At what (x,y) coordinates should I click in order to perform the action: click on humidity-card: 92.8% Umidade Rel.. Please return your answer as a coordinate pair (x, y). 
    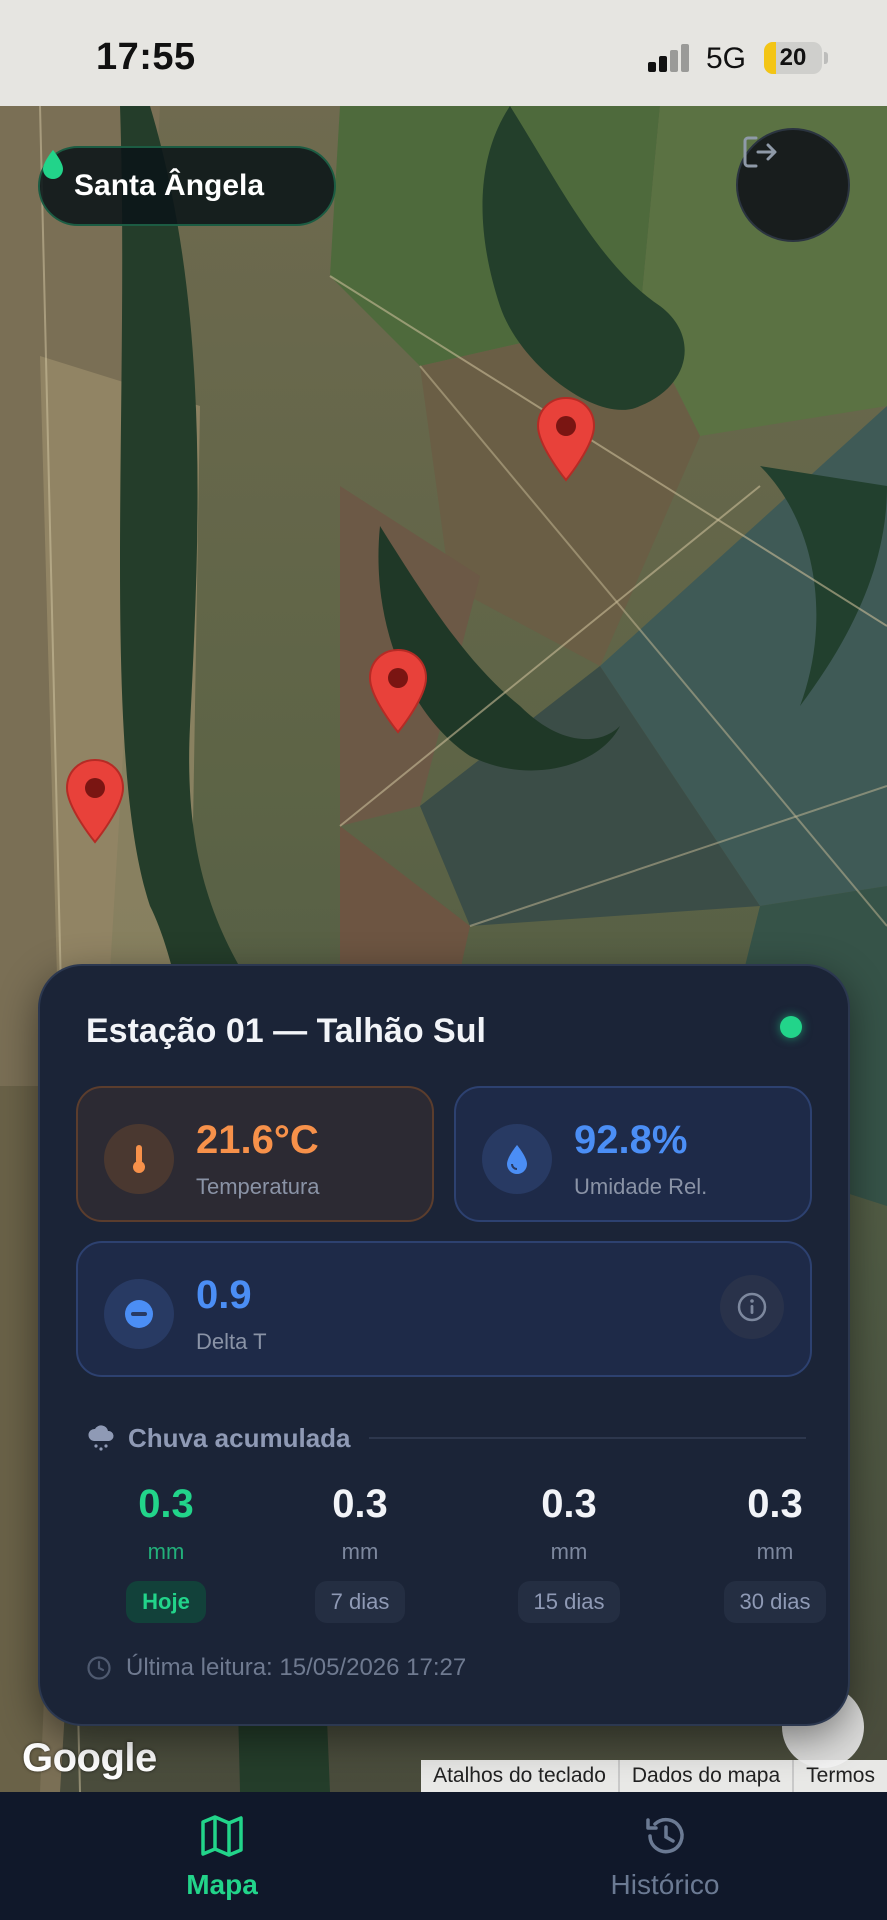
    Looking at the image, I should click on (633, 1154).